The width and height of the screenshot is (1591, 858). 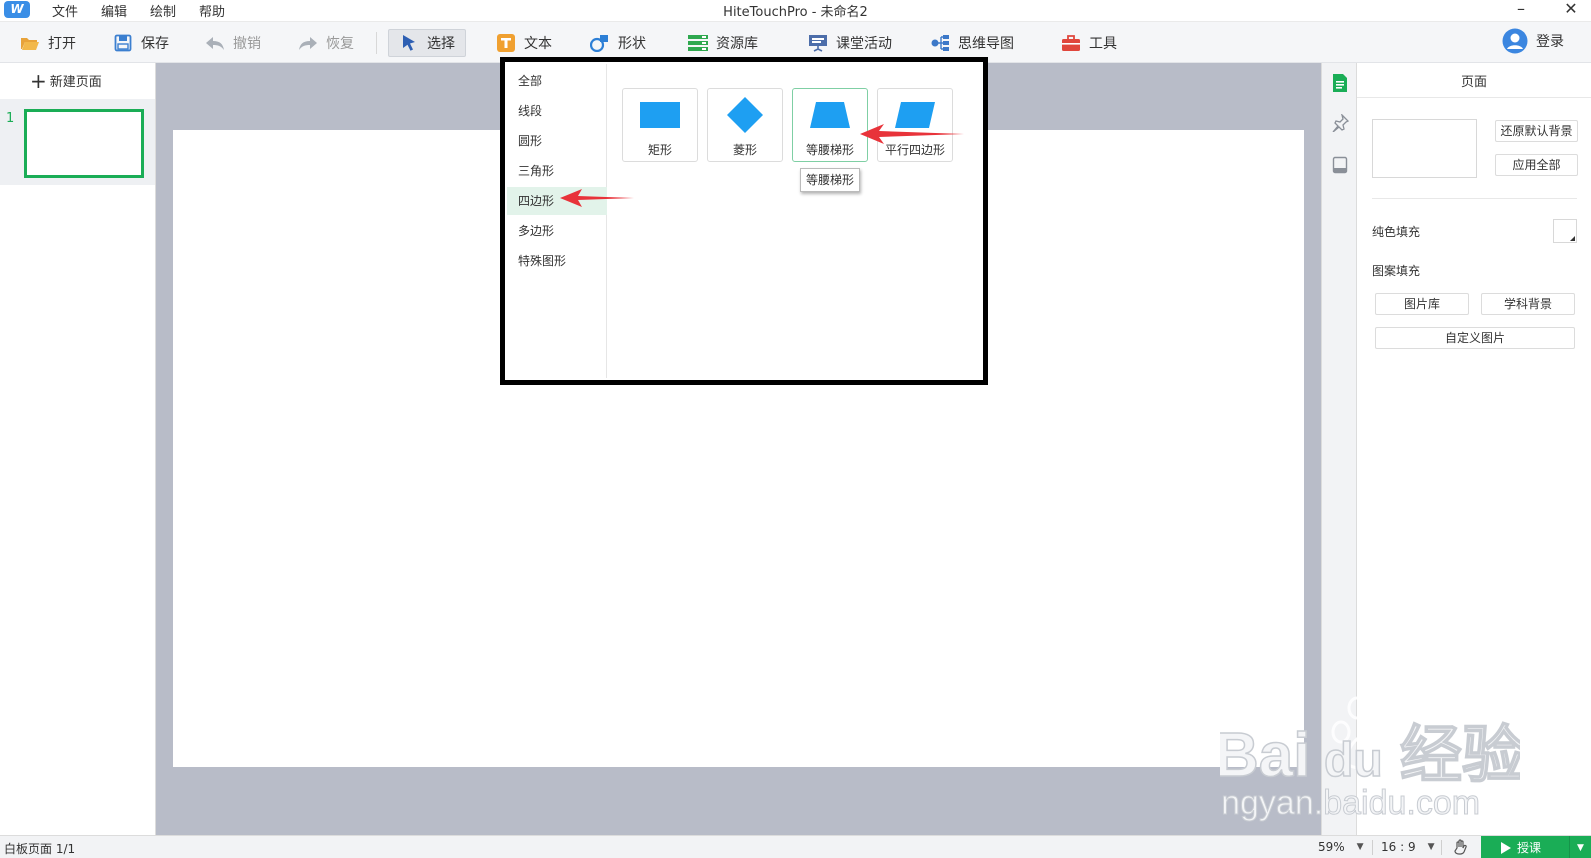 I want to click on menu-bar: 文件 编辑 绘制 帮助, so click(x=150, y=10).